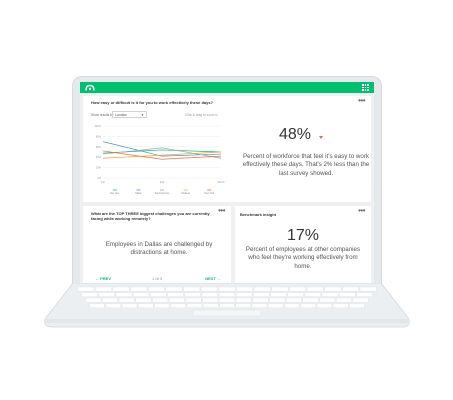 This screenshot has height=400, width=453. Describe the element at coordinates (321, 137) in the screenshot. I see `trend-down-icon` at that location.